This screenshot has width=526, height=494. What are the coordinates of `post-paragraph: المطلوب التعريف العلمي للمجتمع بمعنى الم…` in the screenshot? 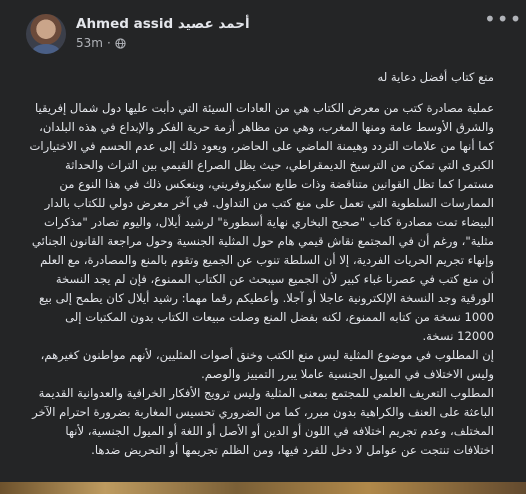 It's located at (263, 421).